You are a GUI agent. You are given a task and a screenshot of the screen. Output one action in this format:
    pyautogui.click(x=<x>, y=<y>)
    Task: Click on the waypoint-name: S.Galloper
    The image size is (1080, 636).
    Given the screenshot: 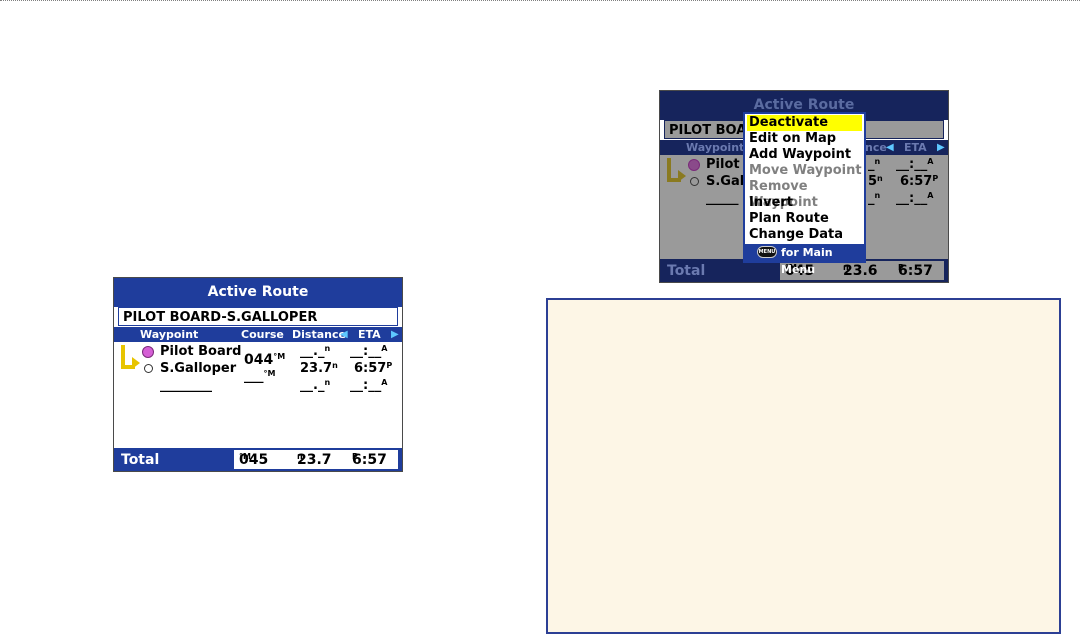 What is the action you would take?
    pyautogui.click(x=198, y=368)
    